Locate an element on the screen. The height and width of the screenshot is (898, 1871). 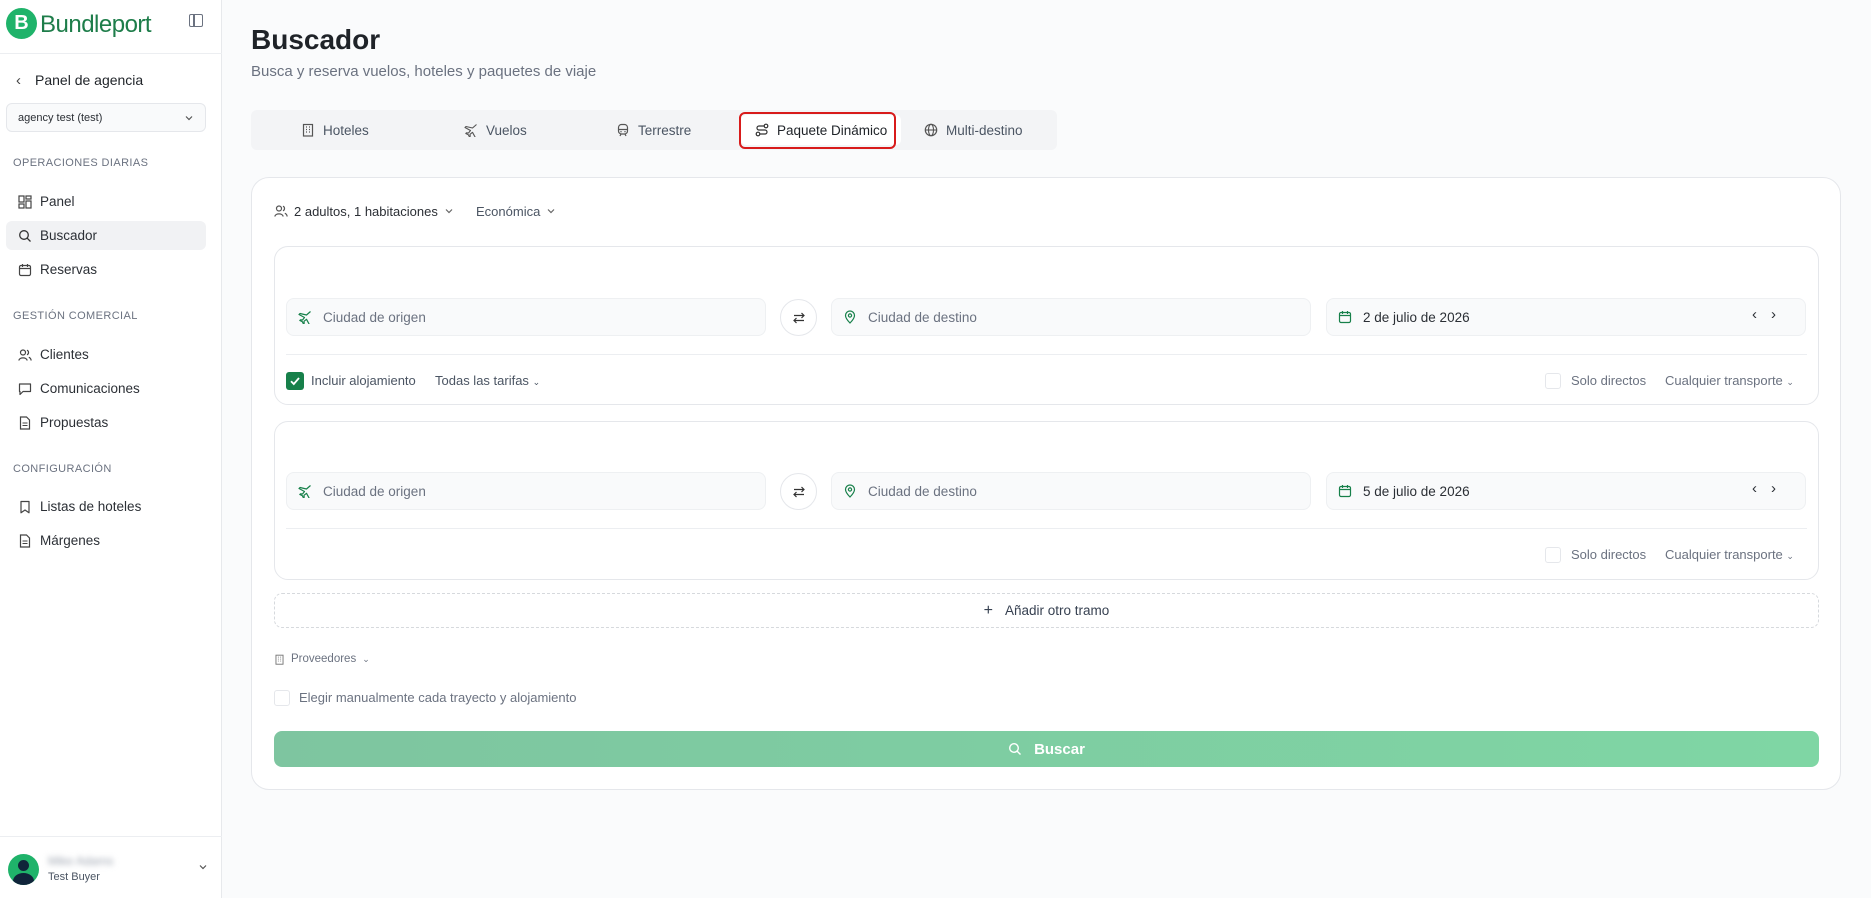
sidebar-item-buscador: Buscador is located at coordinates (106, 235).